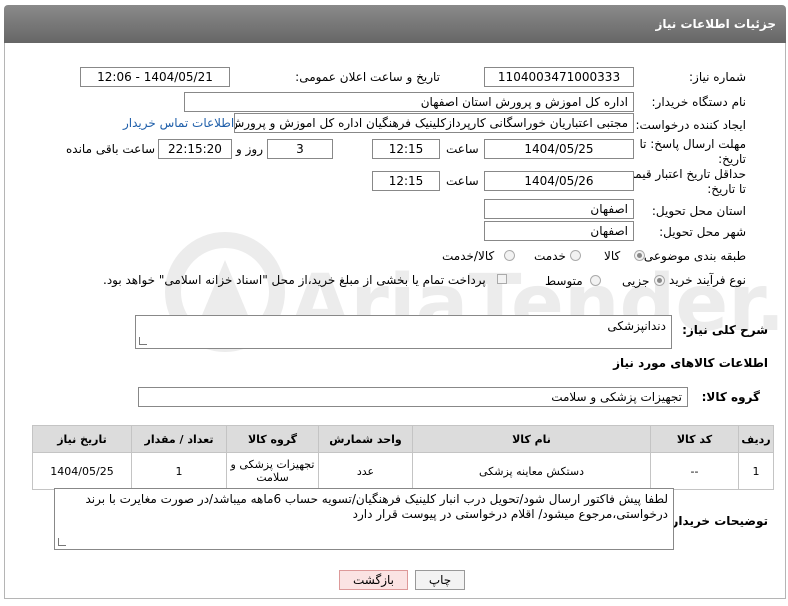 The width and height of the screenshot is (788, 606). Describe the element at coordinates (300, 149) in the screenshot. I see `days-field: 3` at that location.